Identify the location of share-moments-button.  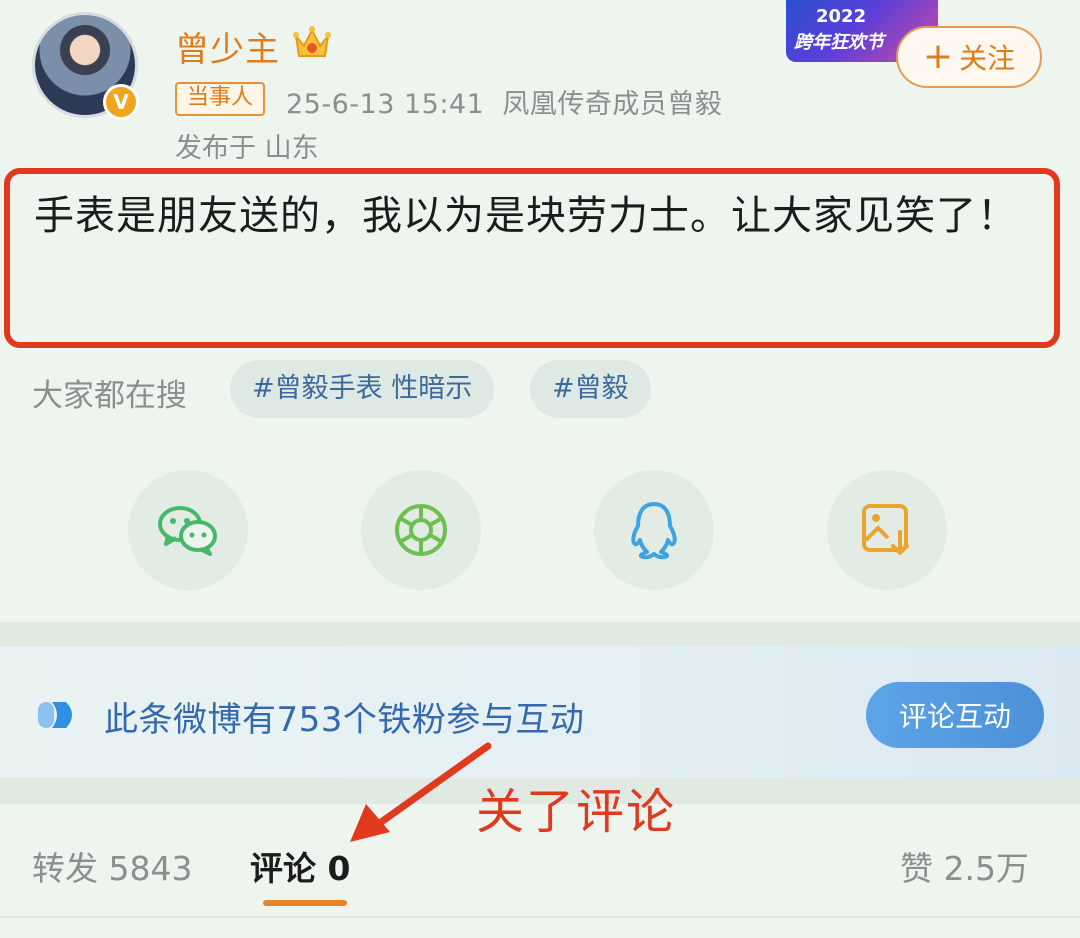
(421, 530).